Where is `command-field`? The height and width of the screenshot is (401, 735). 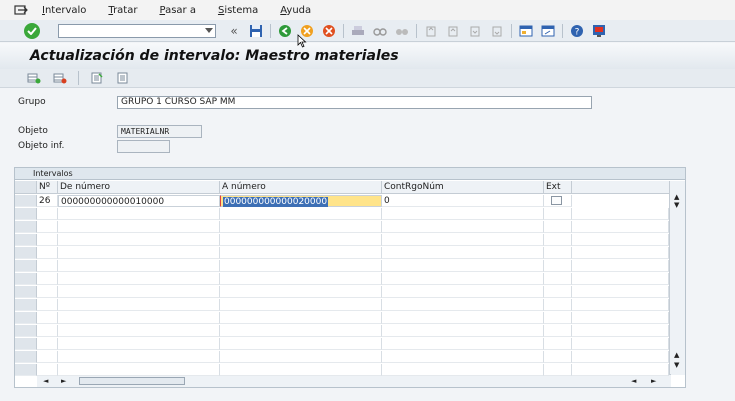 command-field is located at coordinates (137, 30).